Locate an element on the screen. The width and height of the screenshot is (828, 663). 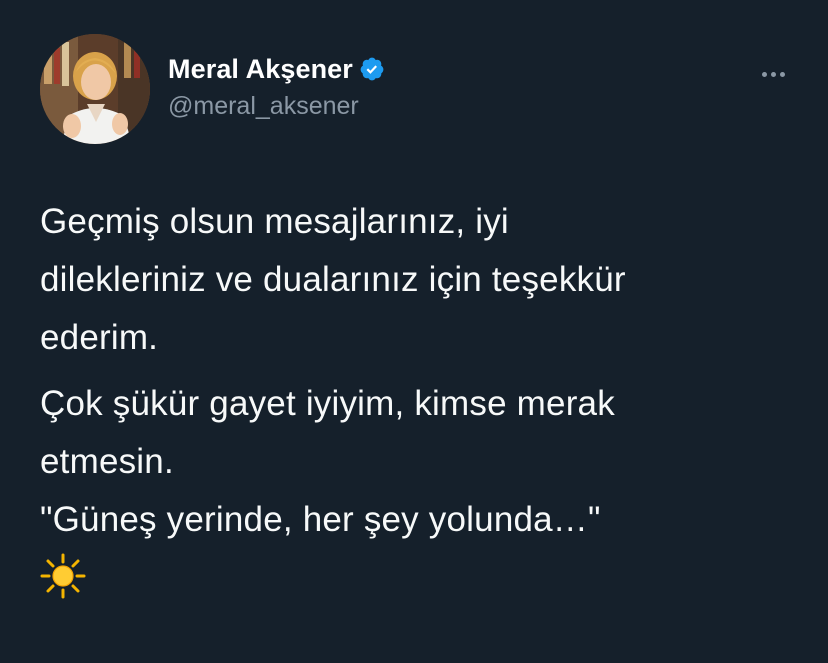
author-handle: @meral_aksener is located at coordinates (263, 106).